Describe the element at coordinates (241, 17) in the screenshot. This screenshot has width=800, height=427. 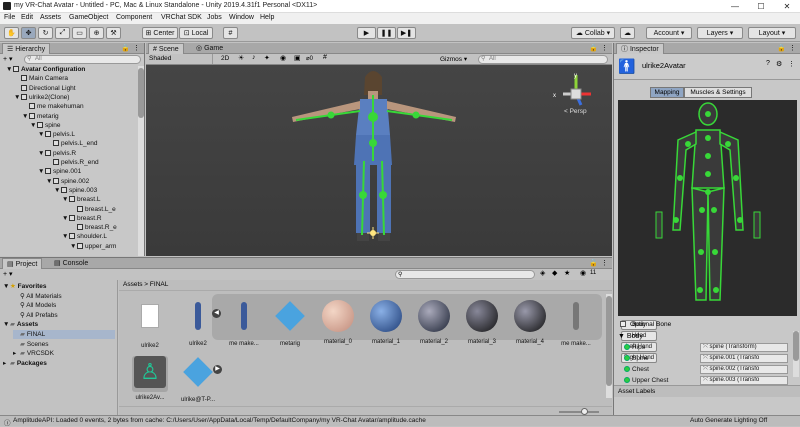
I see `menu-window: Window` at that location.